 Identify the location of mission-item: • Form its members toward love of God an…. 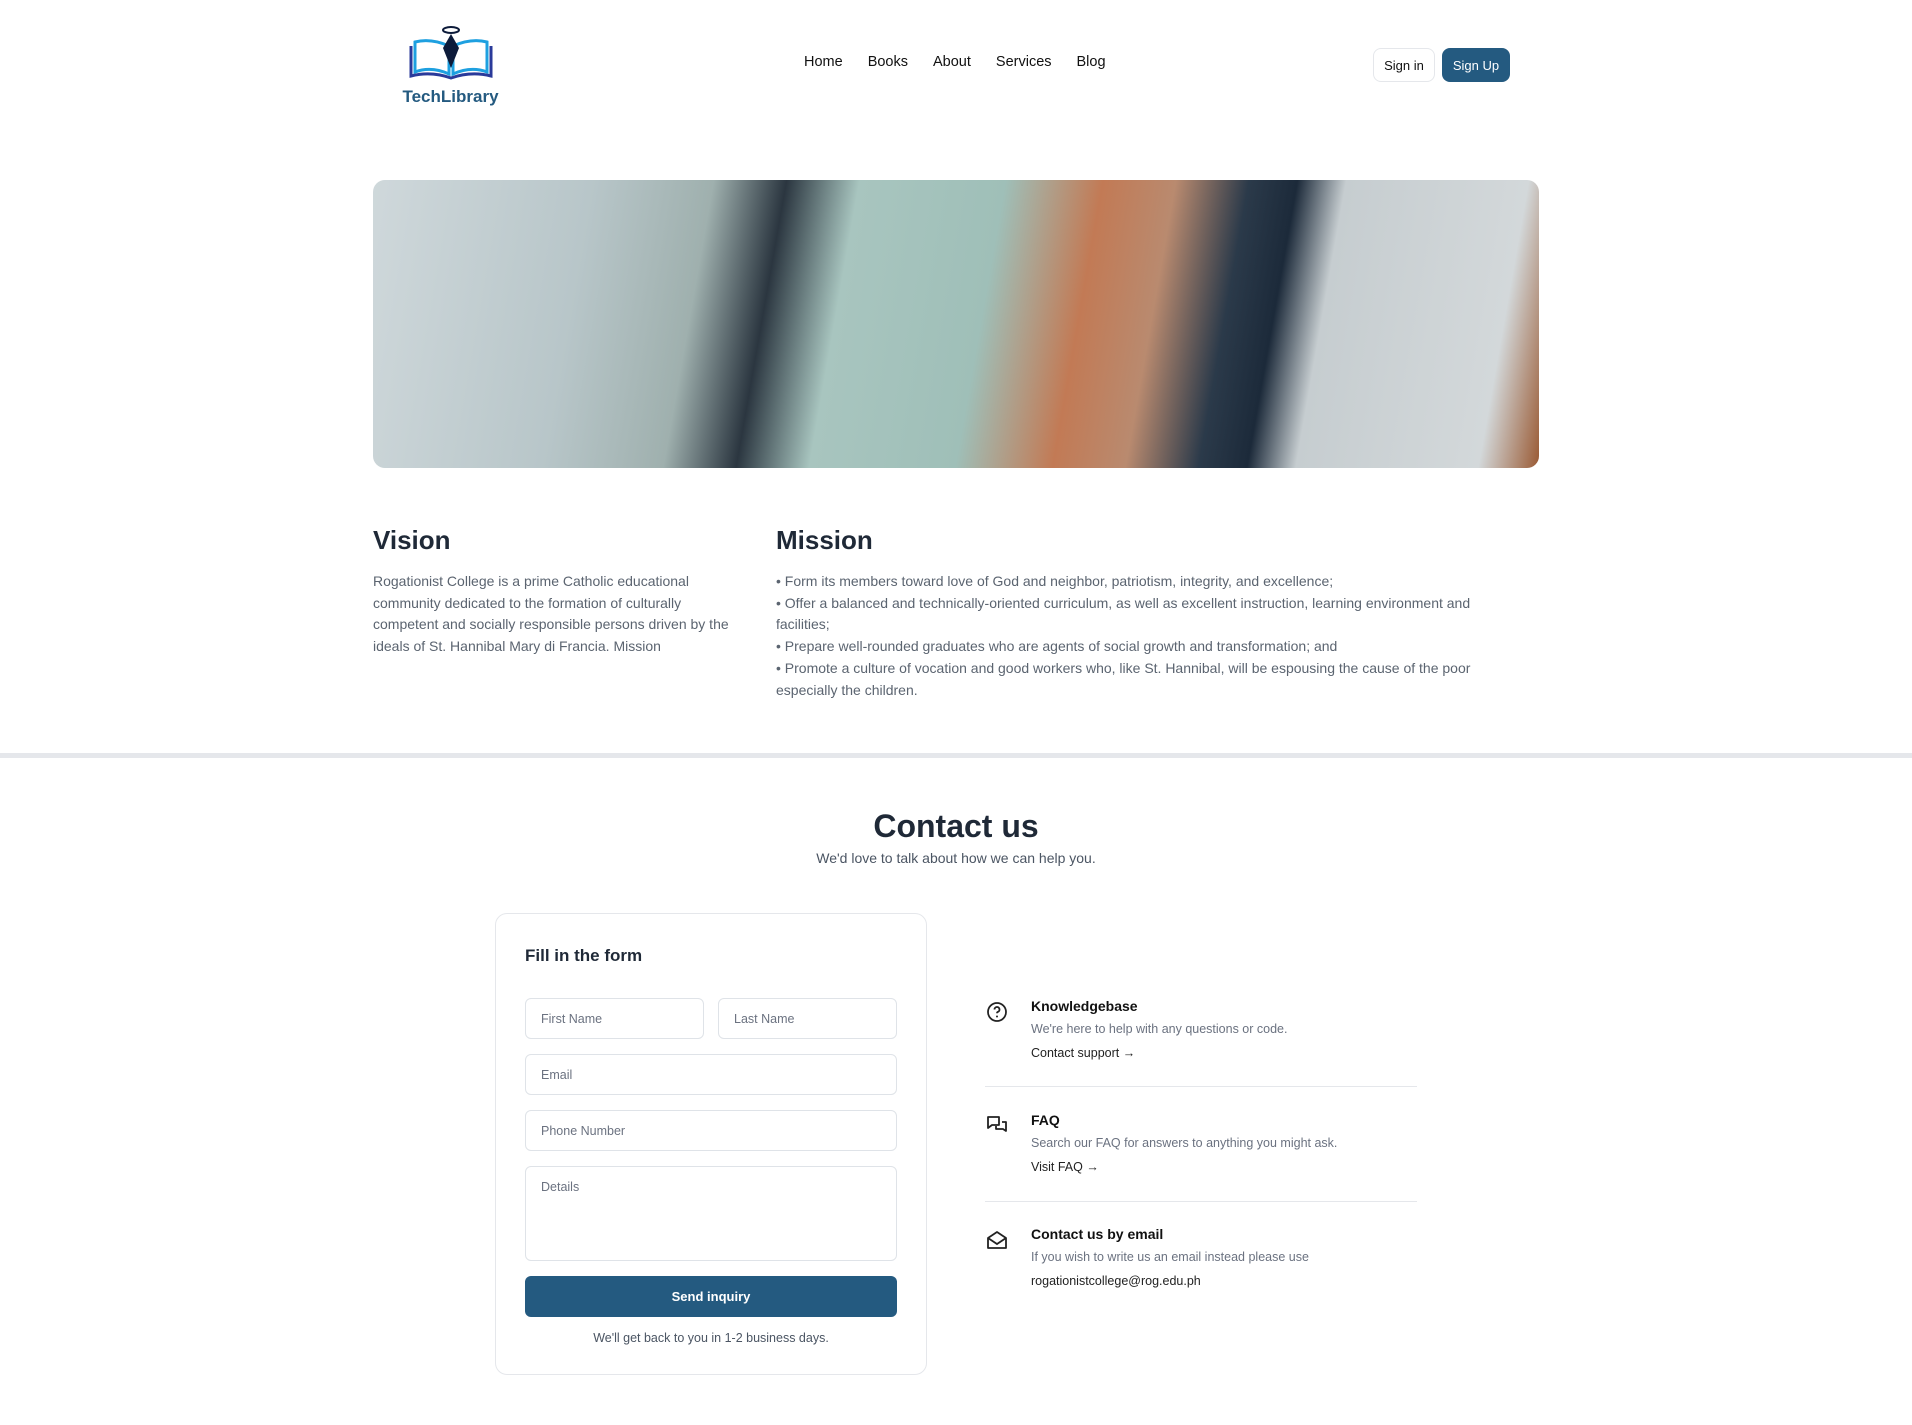
(1055, 581).